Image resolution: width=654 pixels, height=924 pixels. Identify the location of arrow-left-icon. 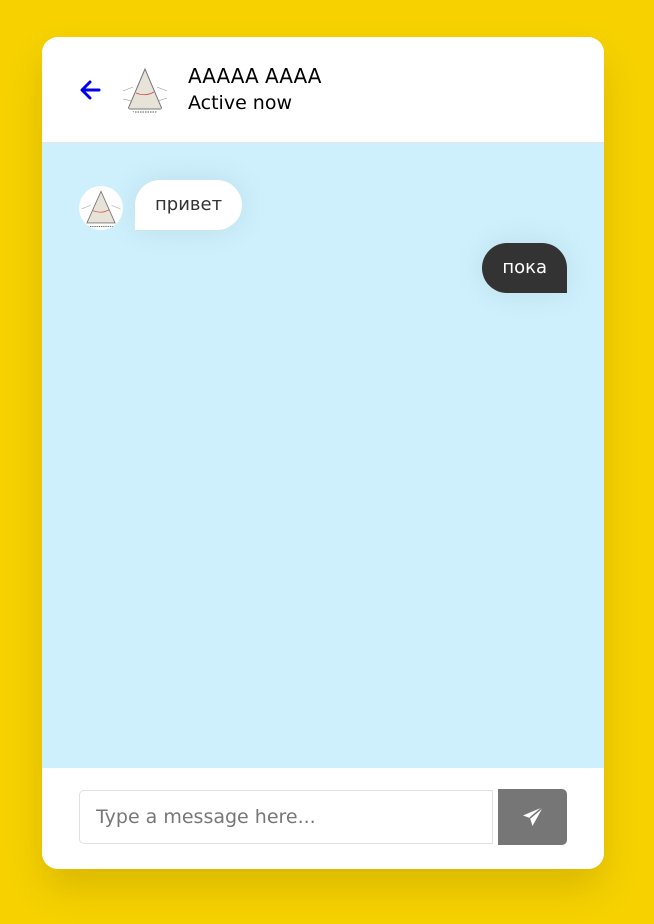
(90, 89).